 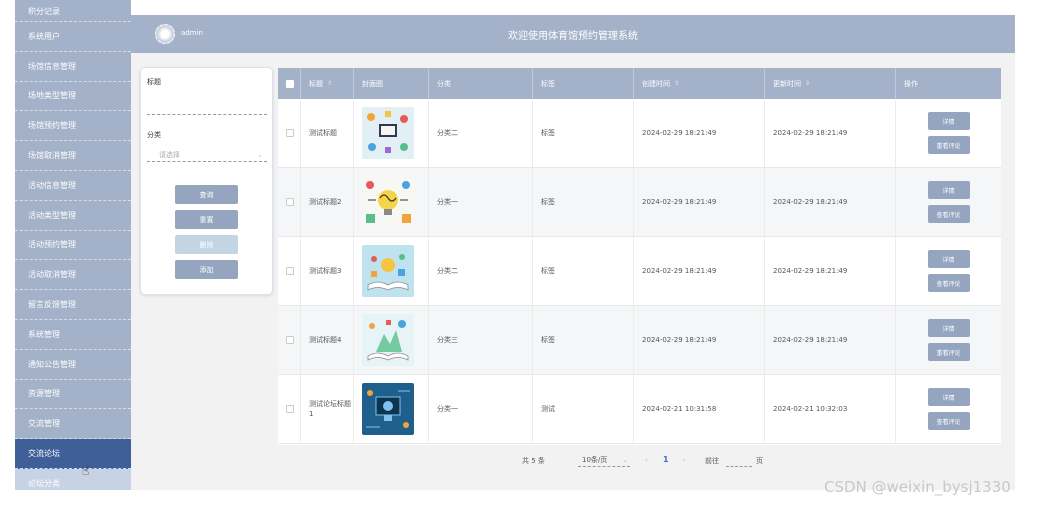 I want to click on sidebar-item-forum-category: 论坛分类, so click(x=73, y=479).